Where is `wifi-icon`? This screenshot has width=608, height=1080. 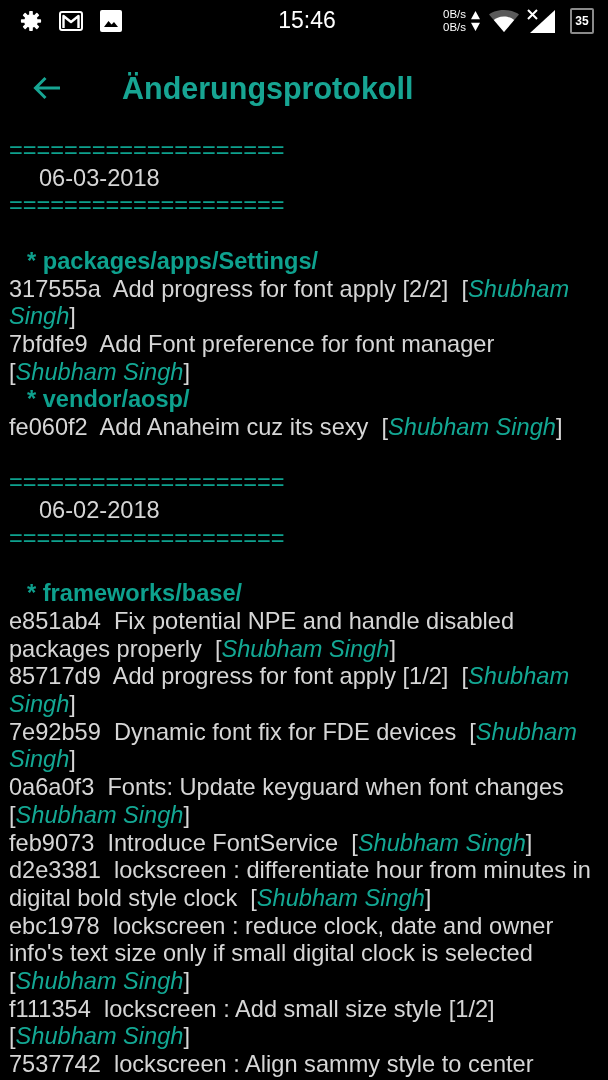 wifi-icon is located at coordinates (504, 20).